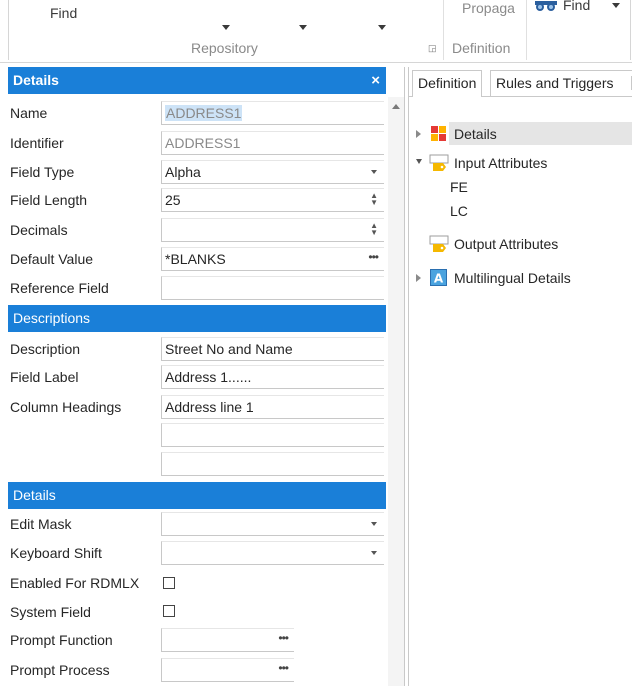 The height and width of the screenshot is (686, 632). Describe the element at coordinates (169, 583) in the screenshot. I see `enabled-rdmlx-checkbox` at that location.